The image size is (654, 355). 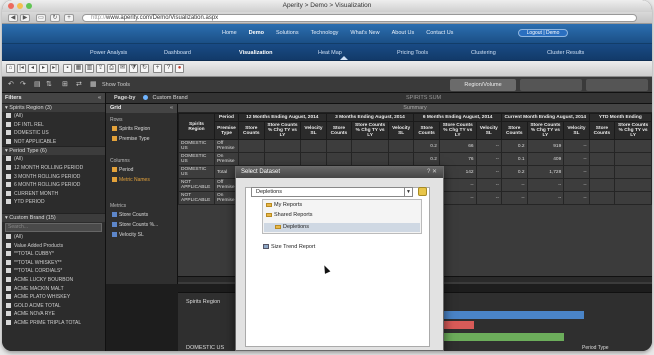 What do you see at coordinates (332, 192) in the screenshot?
I see `dataset-select: Depletions ▼` at bounding box center [332, 192].